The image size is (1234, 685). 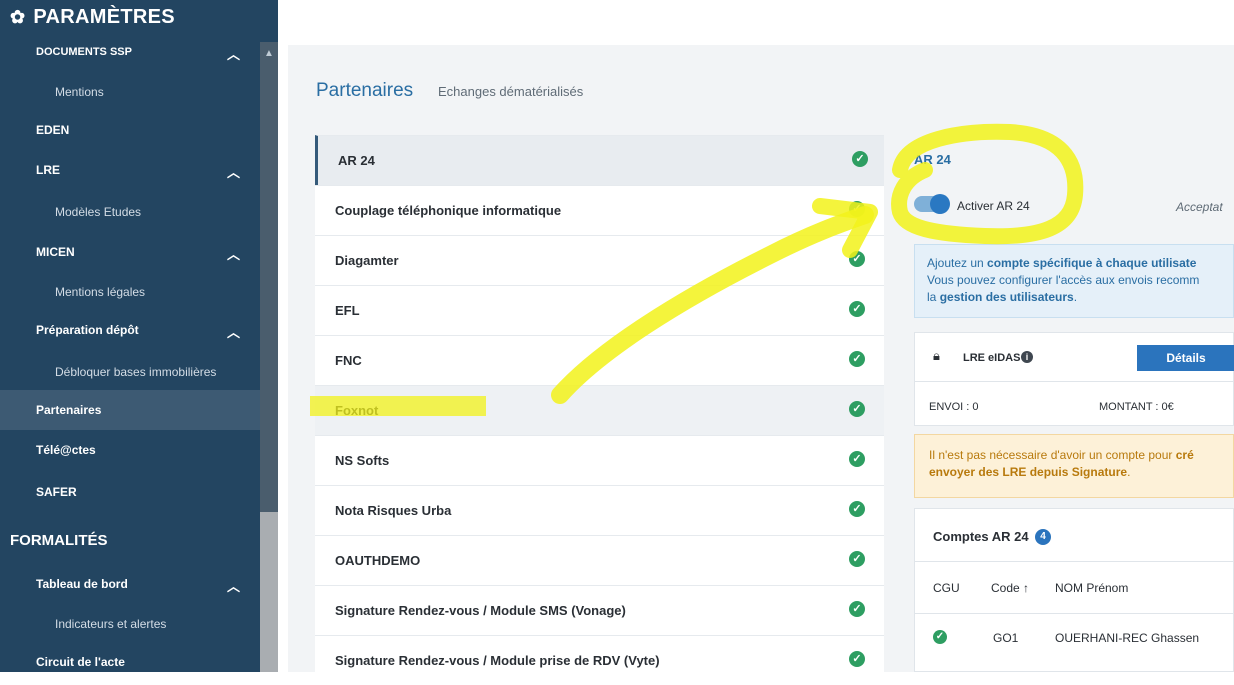 What do you see at coordinates (111, 624) in the screenshot?
I see `sidebar-item-label: Indicateurs et alertes` at bounding box center [111, 624].